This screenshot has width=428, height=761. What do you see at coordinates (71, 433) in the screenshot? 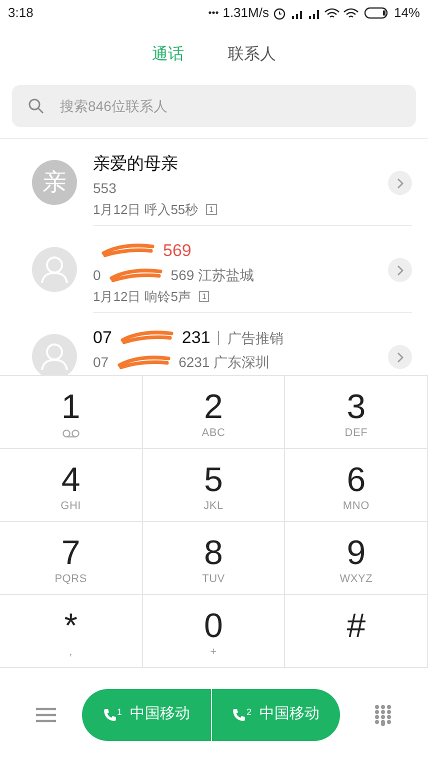
I see `voicemail-icon` at bounding box center [71, 433].